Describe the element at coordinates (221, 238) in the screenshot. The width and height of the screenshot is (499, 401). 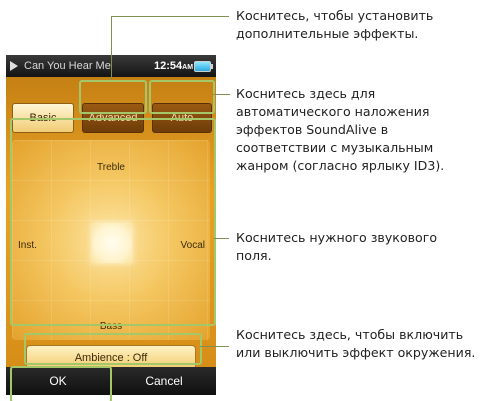
I see `leader-sound-field` at that location.